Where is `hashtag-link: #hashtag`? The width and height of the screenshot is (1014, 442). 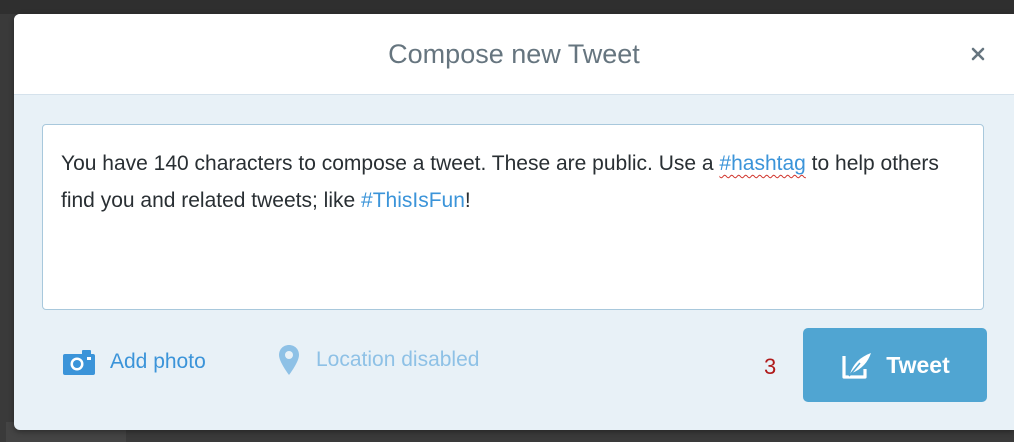
hashtag-link: #hashtag is located at coordinates (762, 163).